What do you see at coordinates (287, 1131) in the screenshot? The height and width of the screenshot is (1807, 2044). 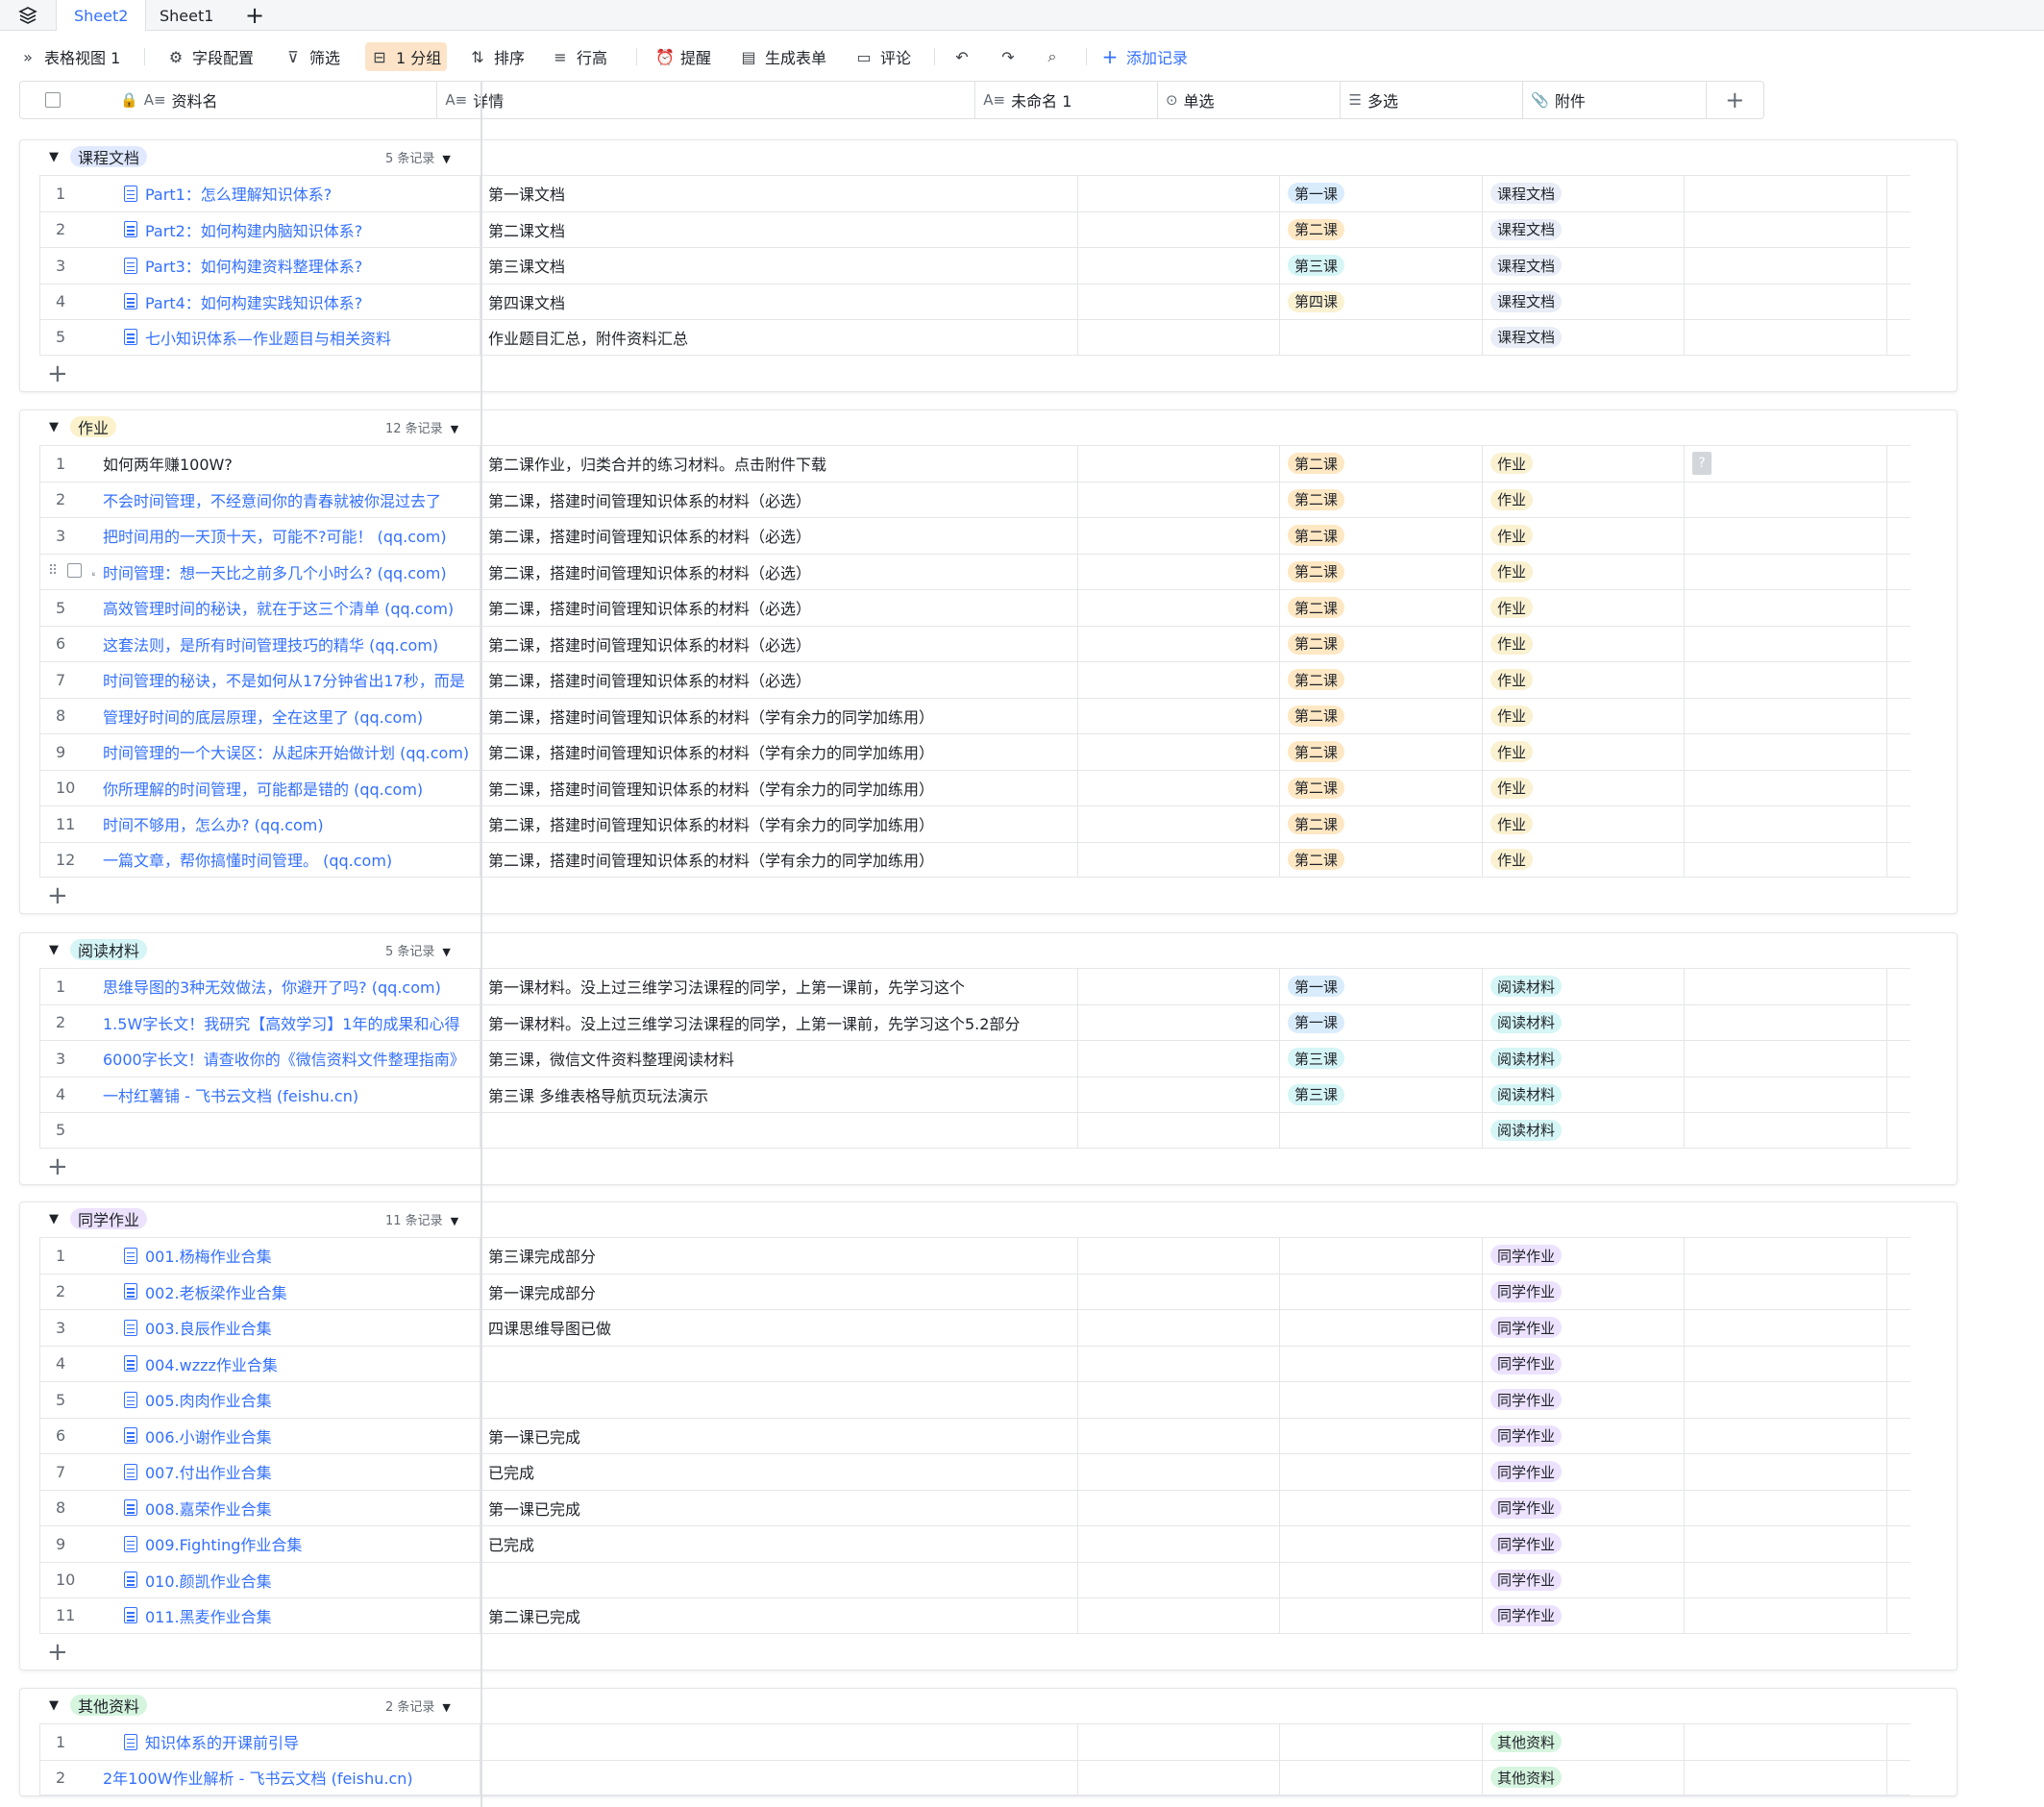 I see `name-cell` at bounding box center [287, 1131].